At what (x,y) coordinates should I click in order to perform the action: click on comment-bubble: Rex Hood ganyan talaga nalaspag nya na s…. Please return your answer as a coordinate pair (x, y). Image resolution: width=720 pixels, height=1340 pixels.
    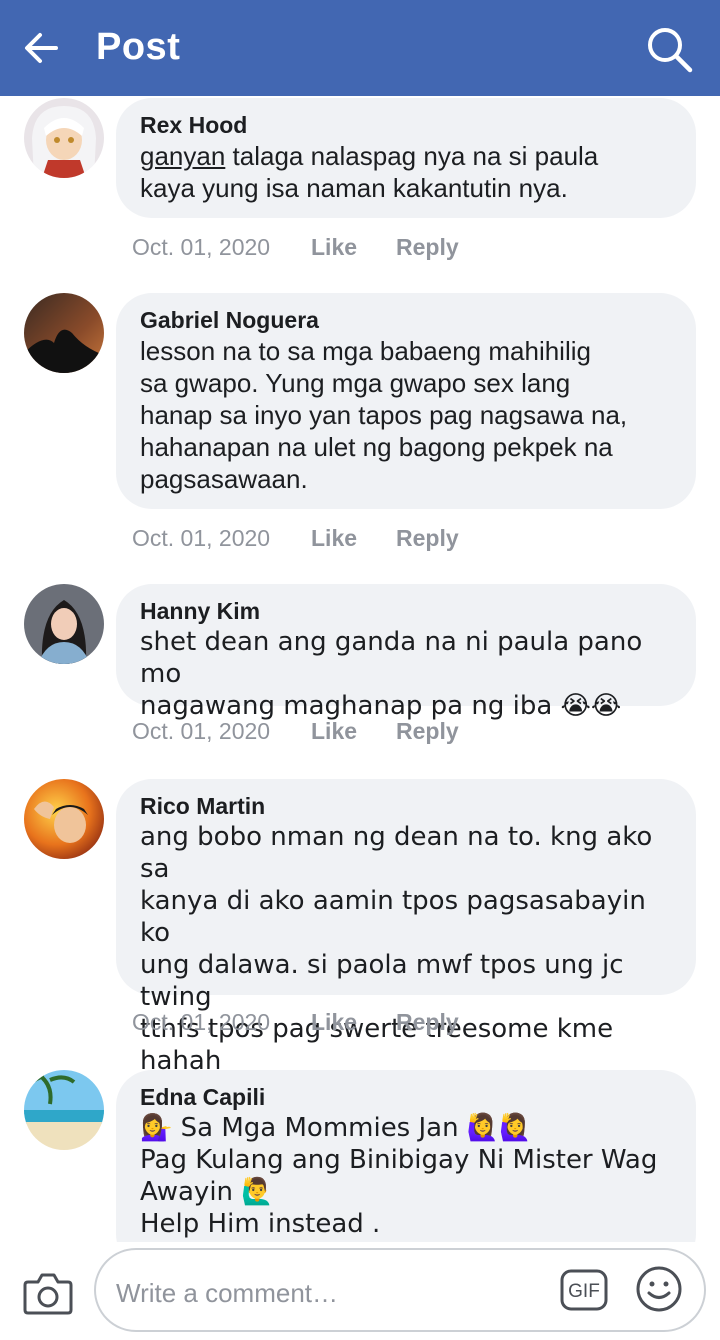
    Looking at the image, I should click on (406, 158).